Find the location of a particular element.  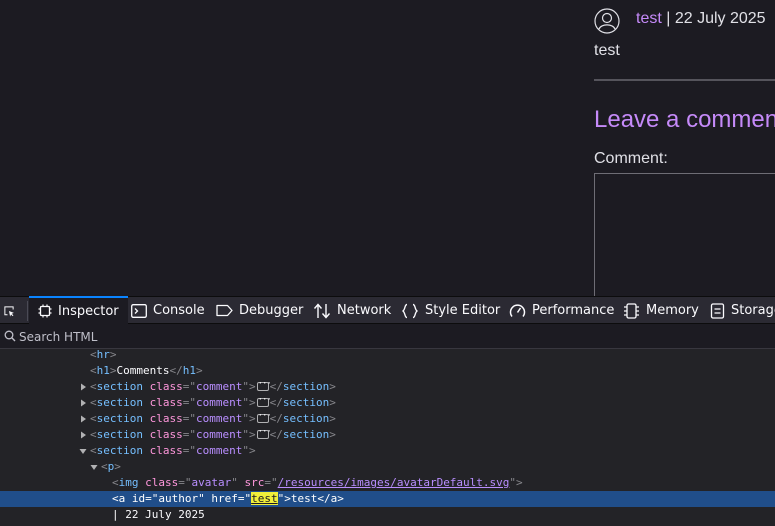

comment-meta: test | 22 July 2025 is located at coordinates (701, 19).